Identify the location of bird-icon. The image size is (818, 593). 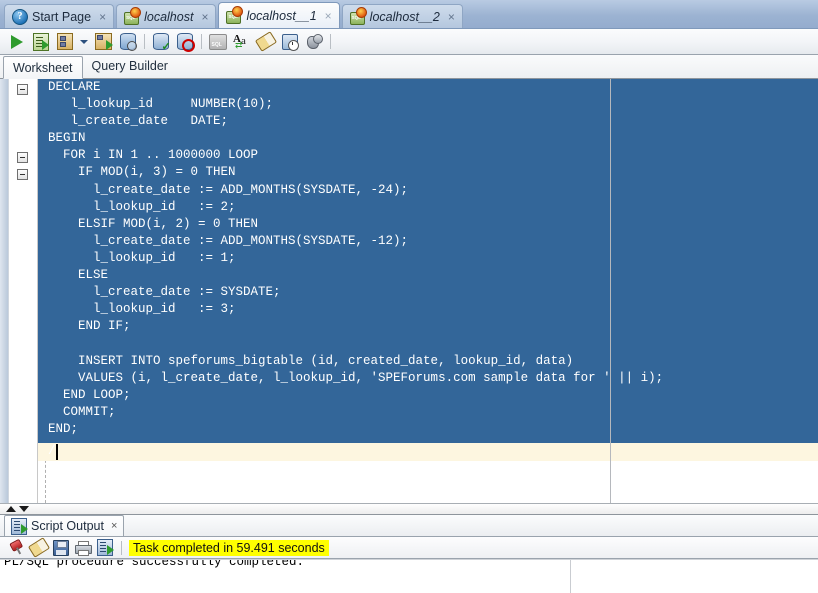
(314, 41).